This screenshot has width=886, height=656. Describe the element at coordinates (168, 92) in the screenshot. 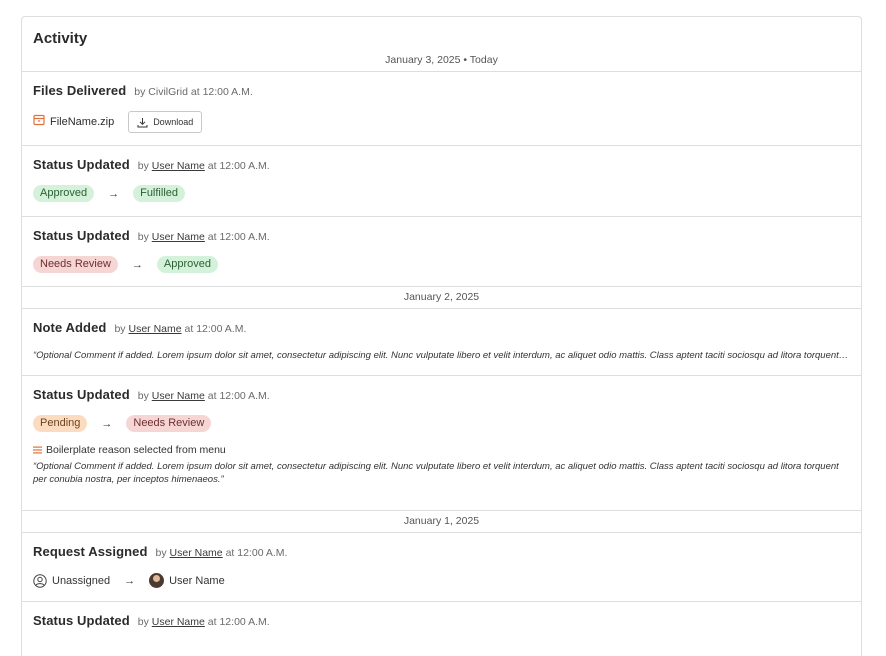

I see `by-name: CivilGrid` at that location.